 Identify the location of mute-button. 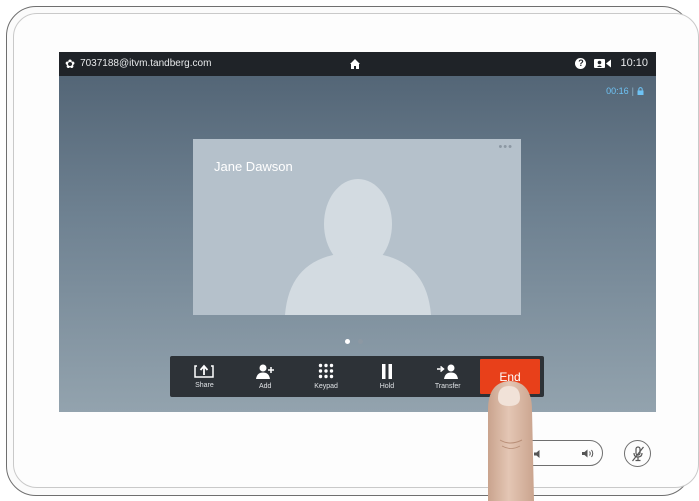
(637, 453).